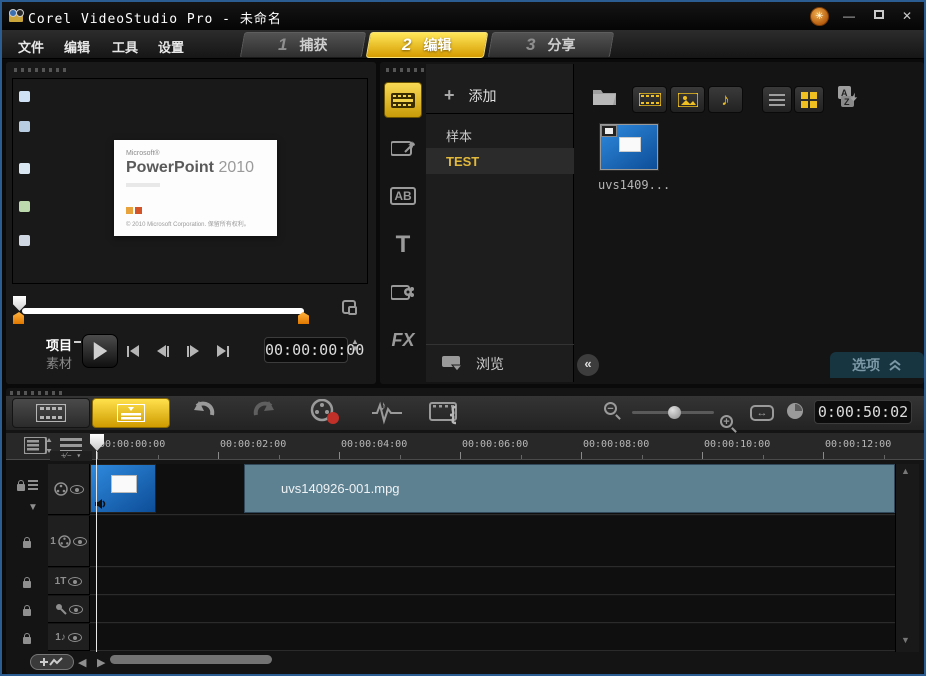 This screenshot has width=926, height=676. I want to click on auto-music-button, so click(444, 414).